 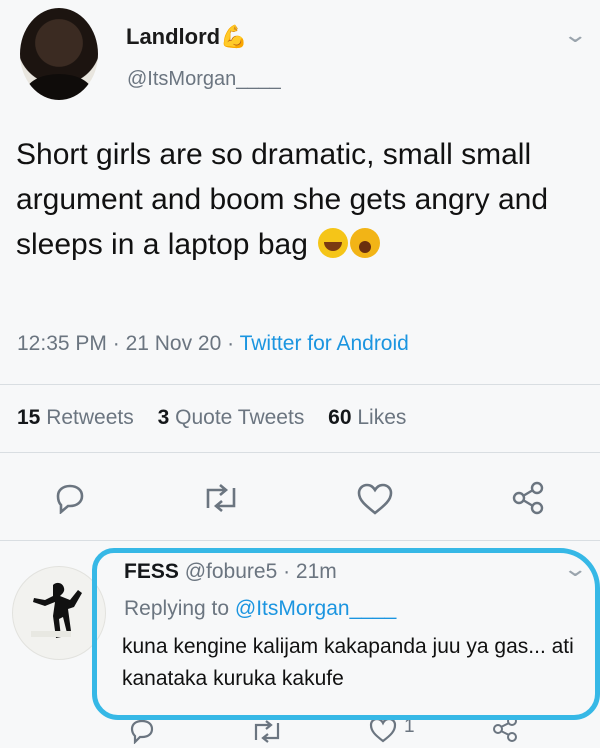 I want to click on engagement-stats: 15 Retweets 3 Quote Tweets 60 Likes, so click(x=211, y=418).